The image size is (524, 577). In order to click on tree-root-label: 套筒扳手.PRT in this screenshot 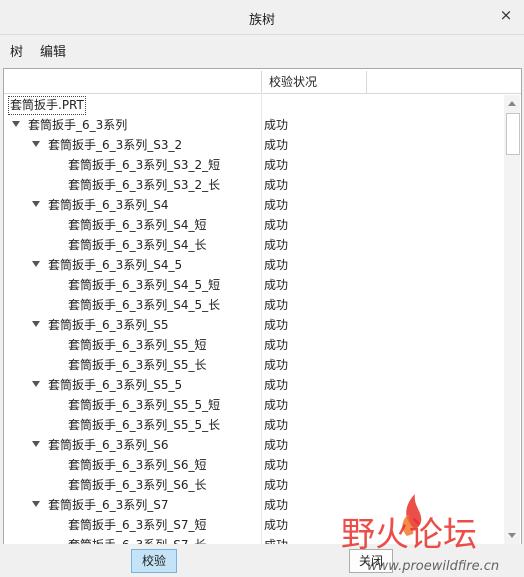, I will do `click(47, 105)`.